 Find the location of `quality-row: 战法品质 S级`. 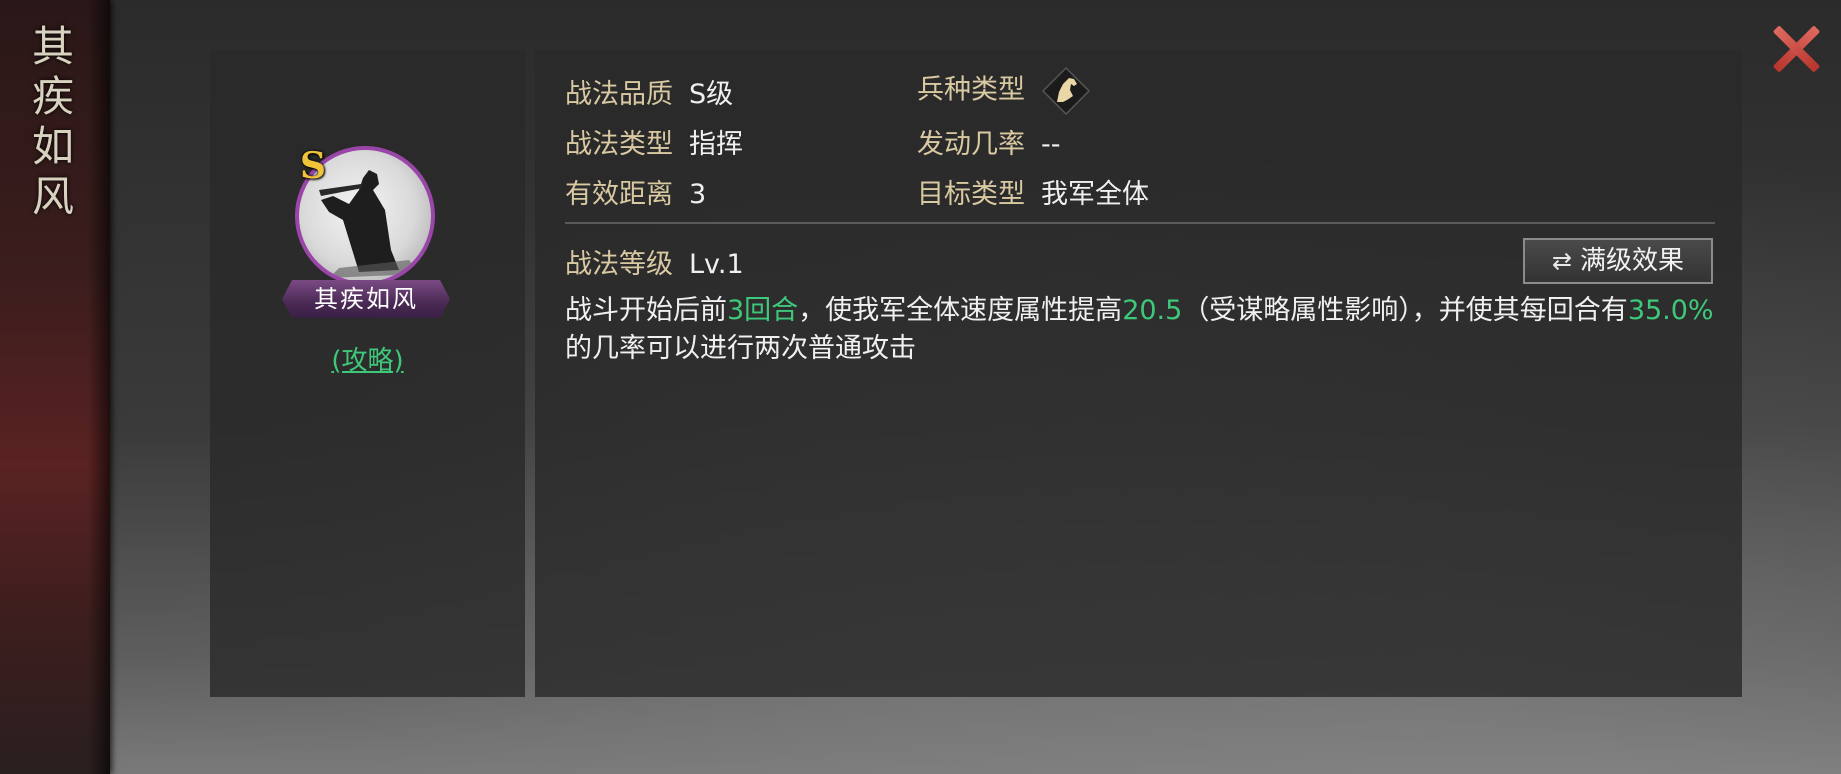

quality-row: 战法品质 S级 is located at coordinates (649, 91).